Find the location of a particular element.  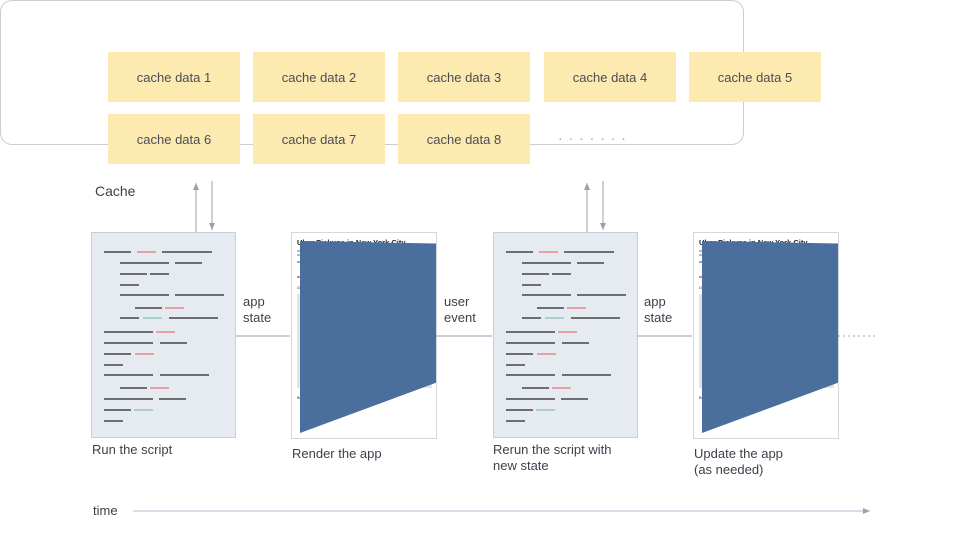

step-caption: Update the app (as needed) is located at coordinates (738, 461).